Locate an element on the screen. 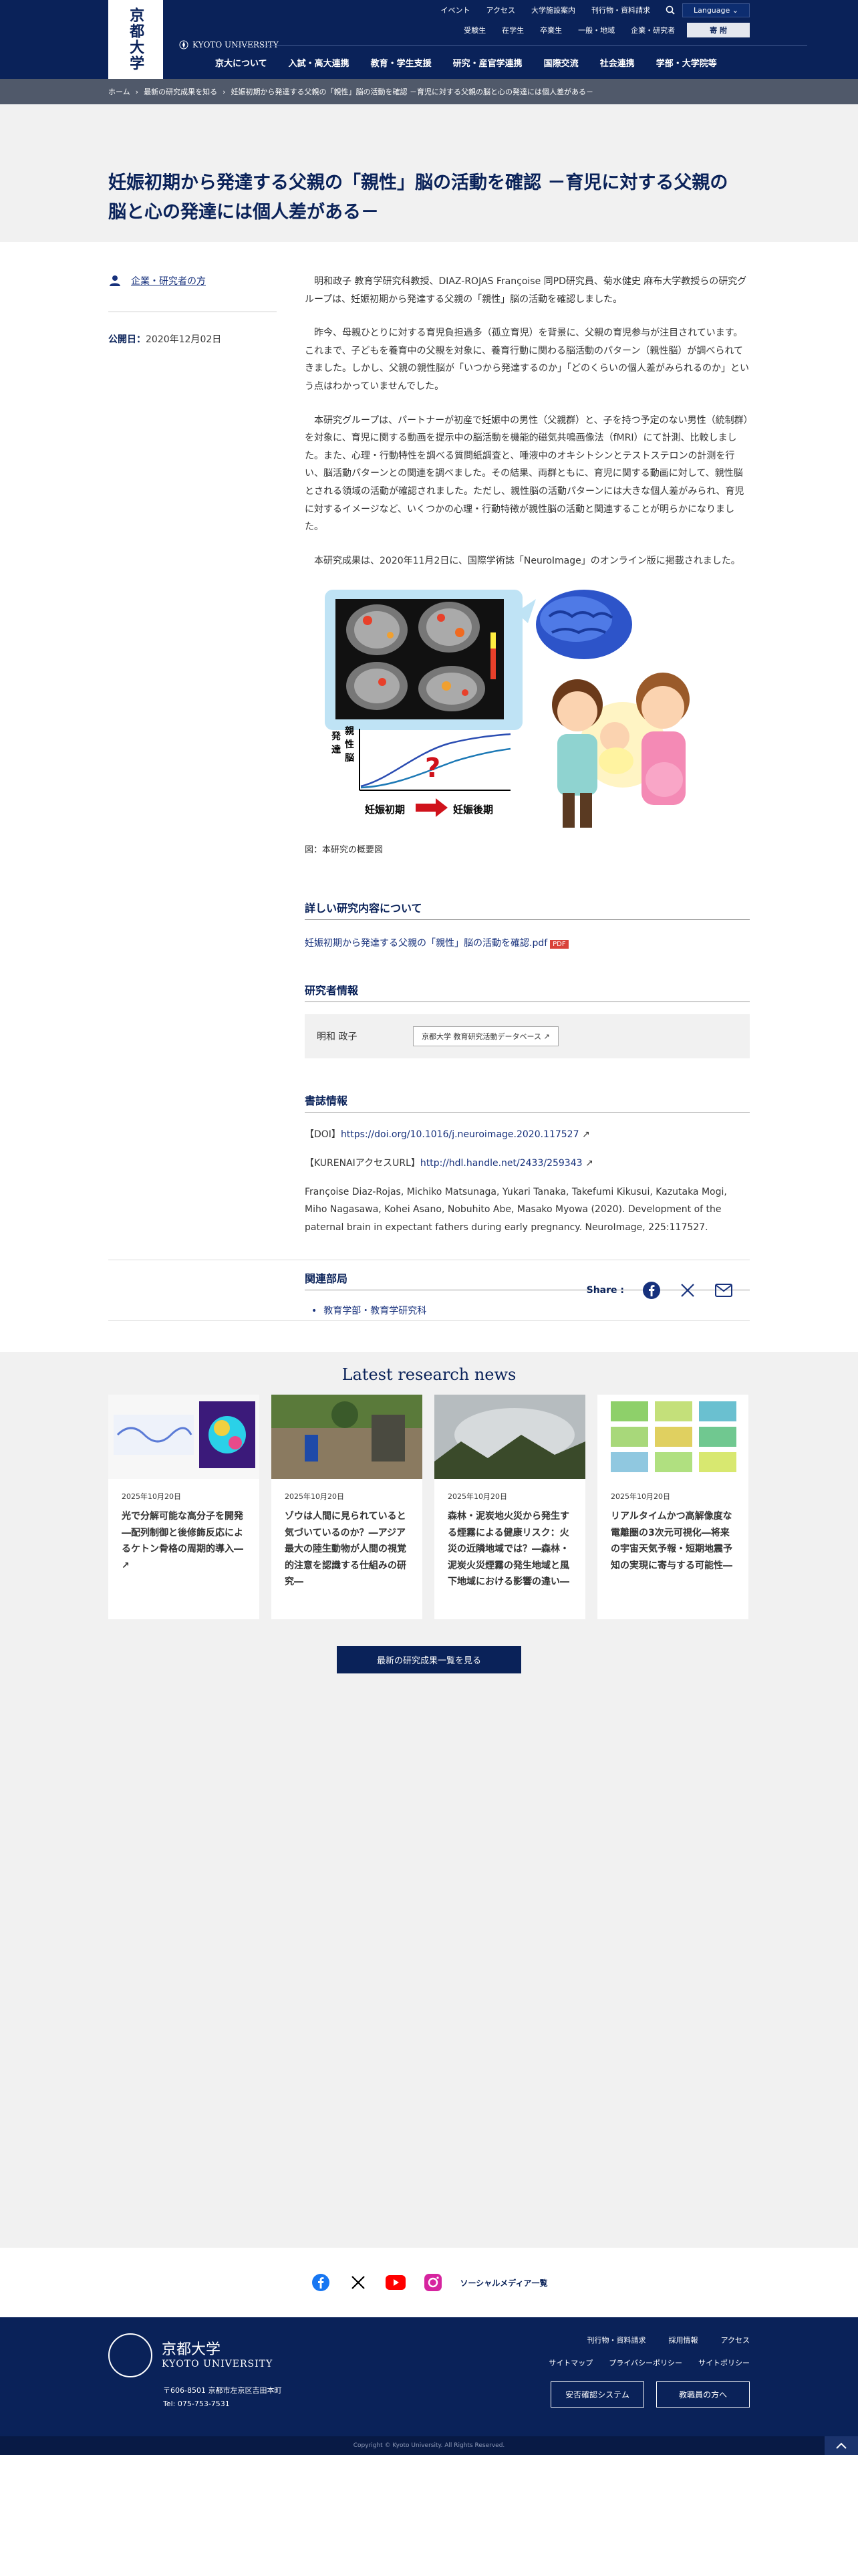 This screenshot has width=858, height=2576. address-line: 〒606-8501 京都市左京区吉田本町 is located at coordinates (222, 2390).